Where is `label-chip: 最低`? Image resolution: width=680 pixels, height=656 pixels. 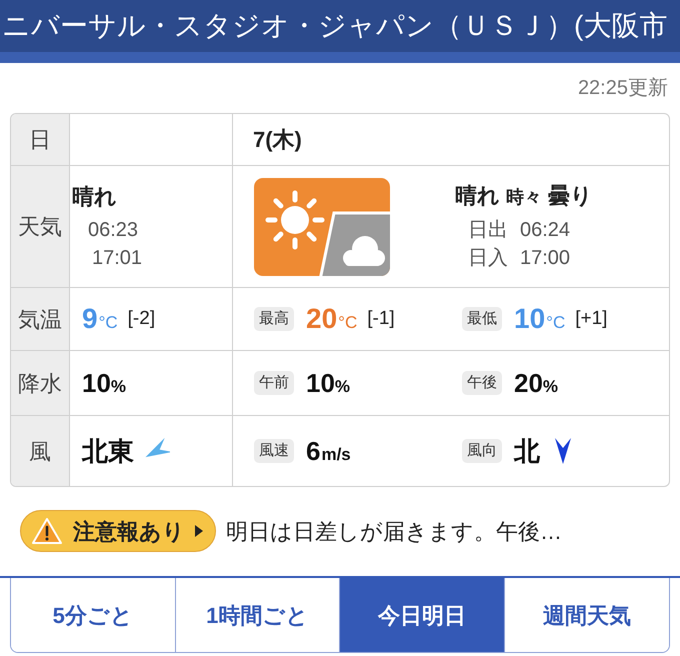 label-chip: 最低 is located at coordinates (482, 319).